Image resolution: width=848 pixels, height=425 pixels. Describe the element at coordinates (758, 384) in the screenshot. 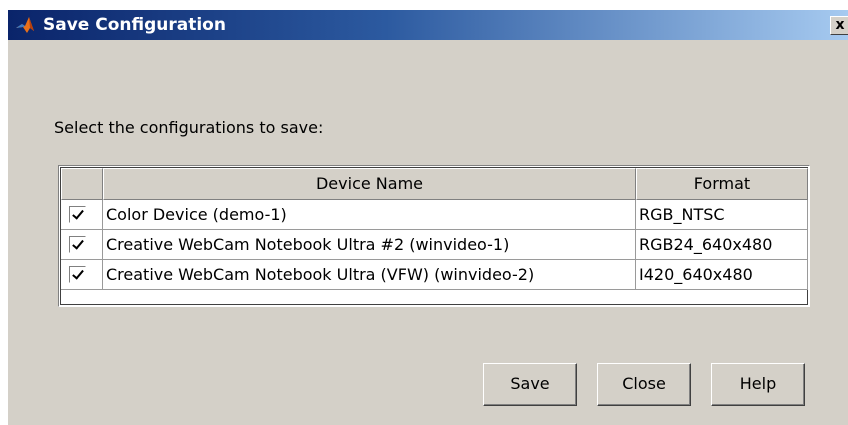

I see `help-button: Help` at that location.